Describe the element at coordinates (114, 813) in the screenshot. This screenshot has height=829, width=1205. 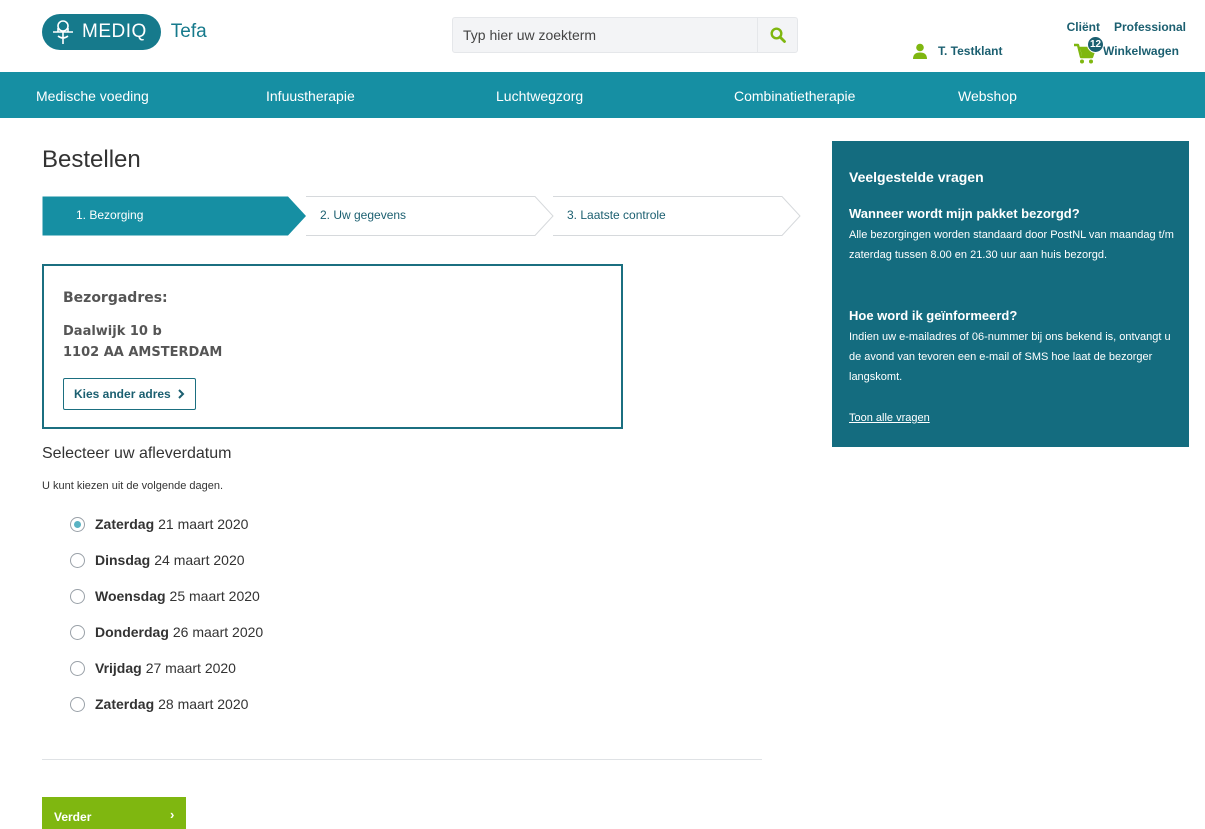
I see `next-button: Verder ›` at that location.